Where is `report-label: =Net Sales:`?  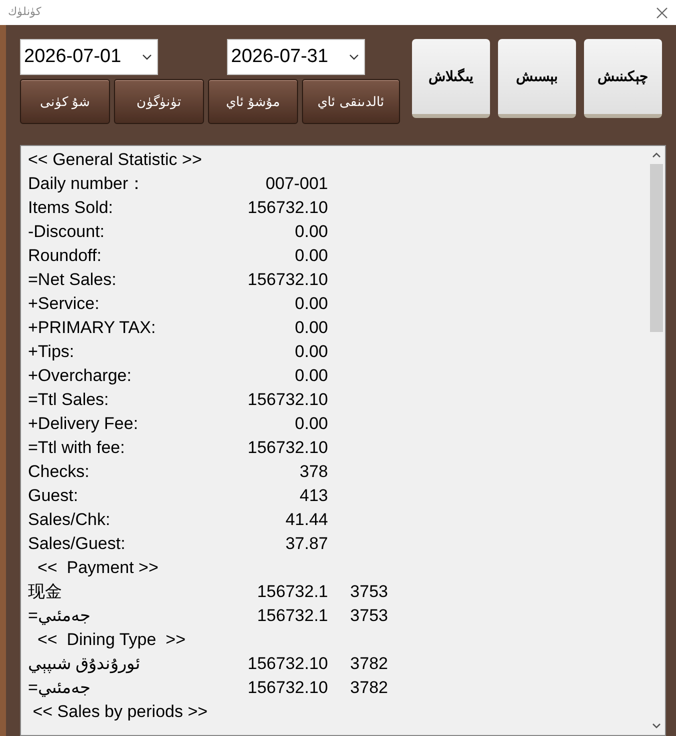 report-label: =Net Sales: is located at coordinates (73, 280).